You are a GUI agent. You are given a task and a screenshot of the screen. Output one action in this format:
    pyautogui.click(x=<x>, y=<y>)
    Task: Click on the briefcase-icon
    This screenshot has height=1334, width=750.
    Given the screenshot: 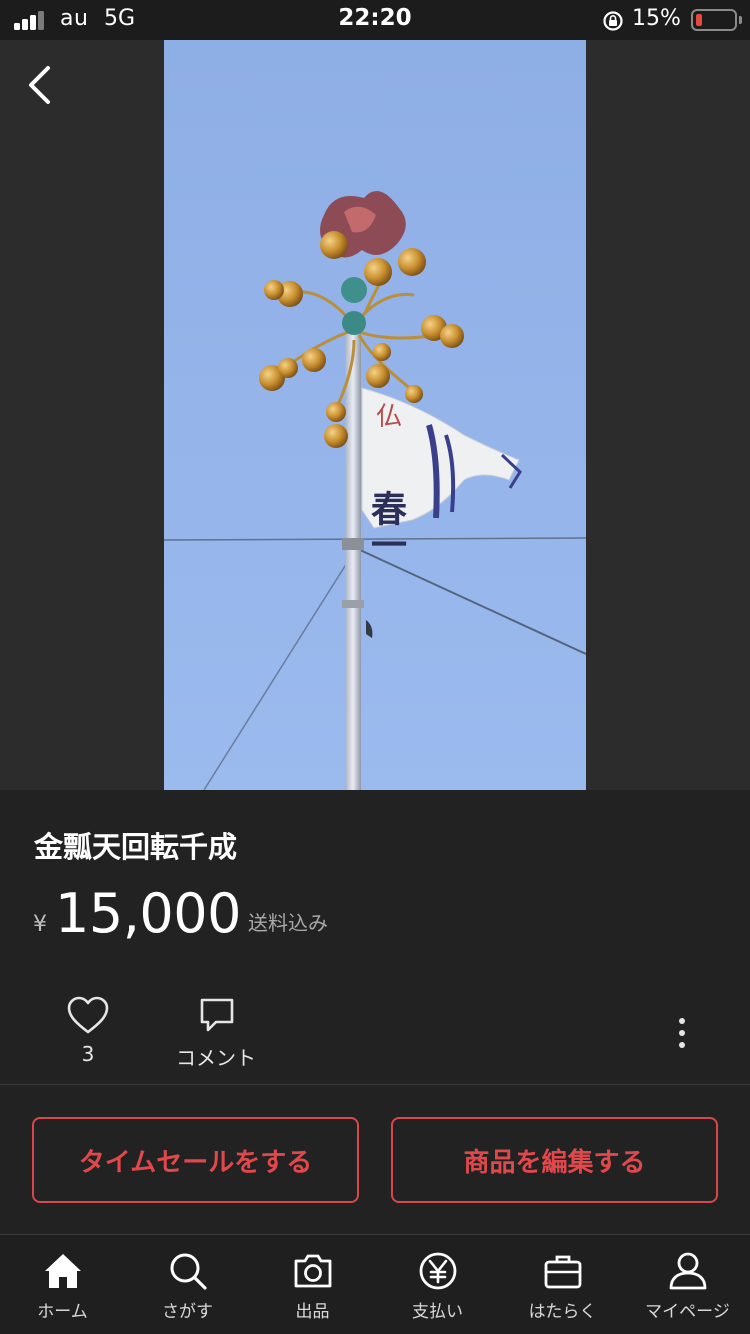 What is the action you would take?
    pyautogui.click(x=563, y=1272)
    